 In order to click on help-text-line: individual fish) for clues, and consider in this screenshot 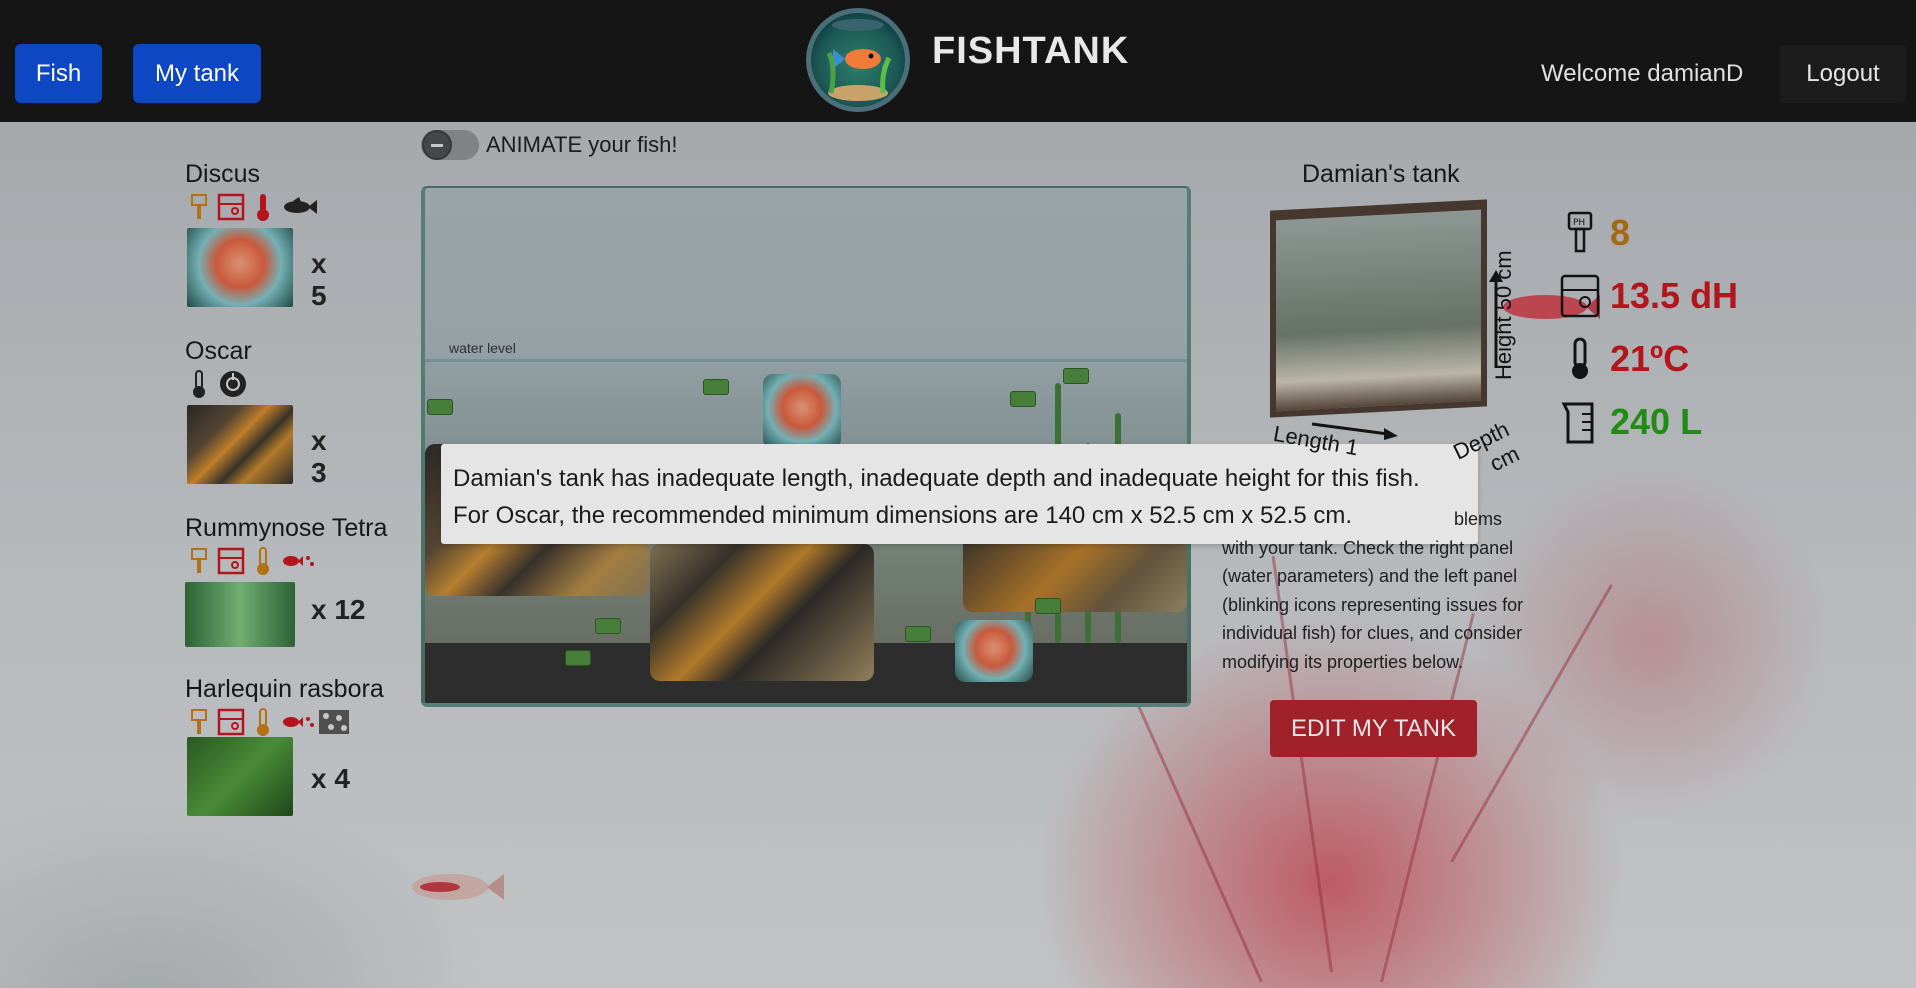, I will do `click(1372, 633)`.